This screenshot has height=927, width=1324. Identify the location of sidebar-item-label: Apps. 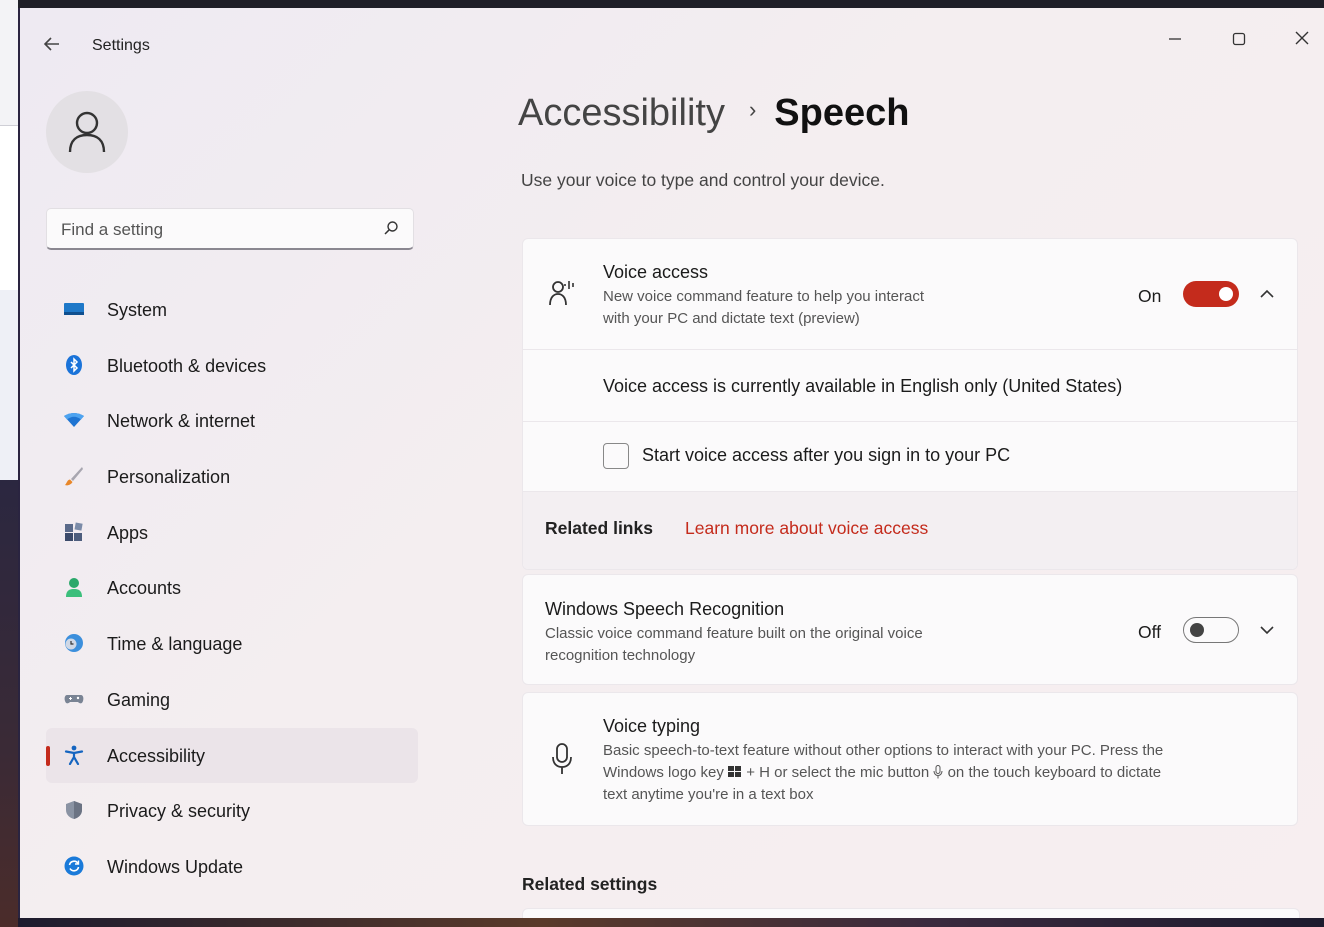
(128, 532).